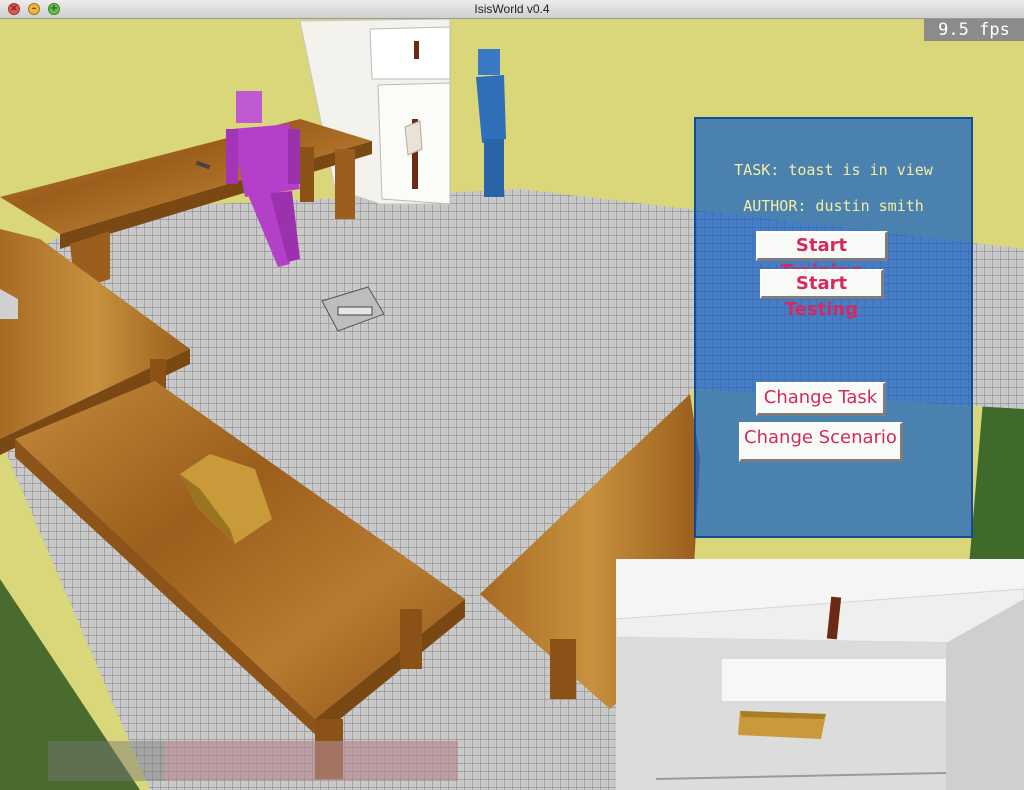  Describe the element at coordinates (54, 9) in the screenshot. I see `zoom-icon: +` at that location.